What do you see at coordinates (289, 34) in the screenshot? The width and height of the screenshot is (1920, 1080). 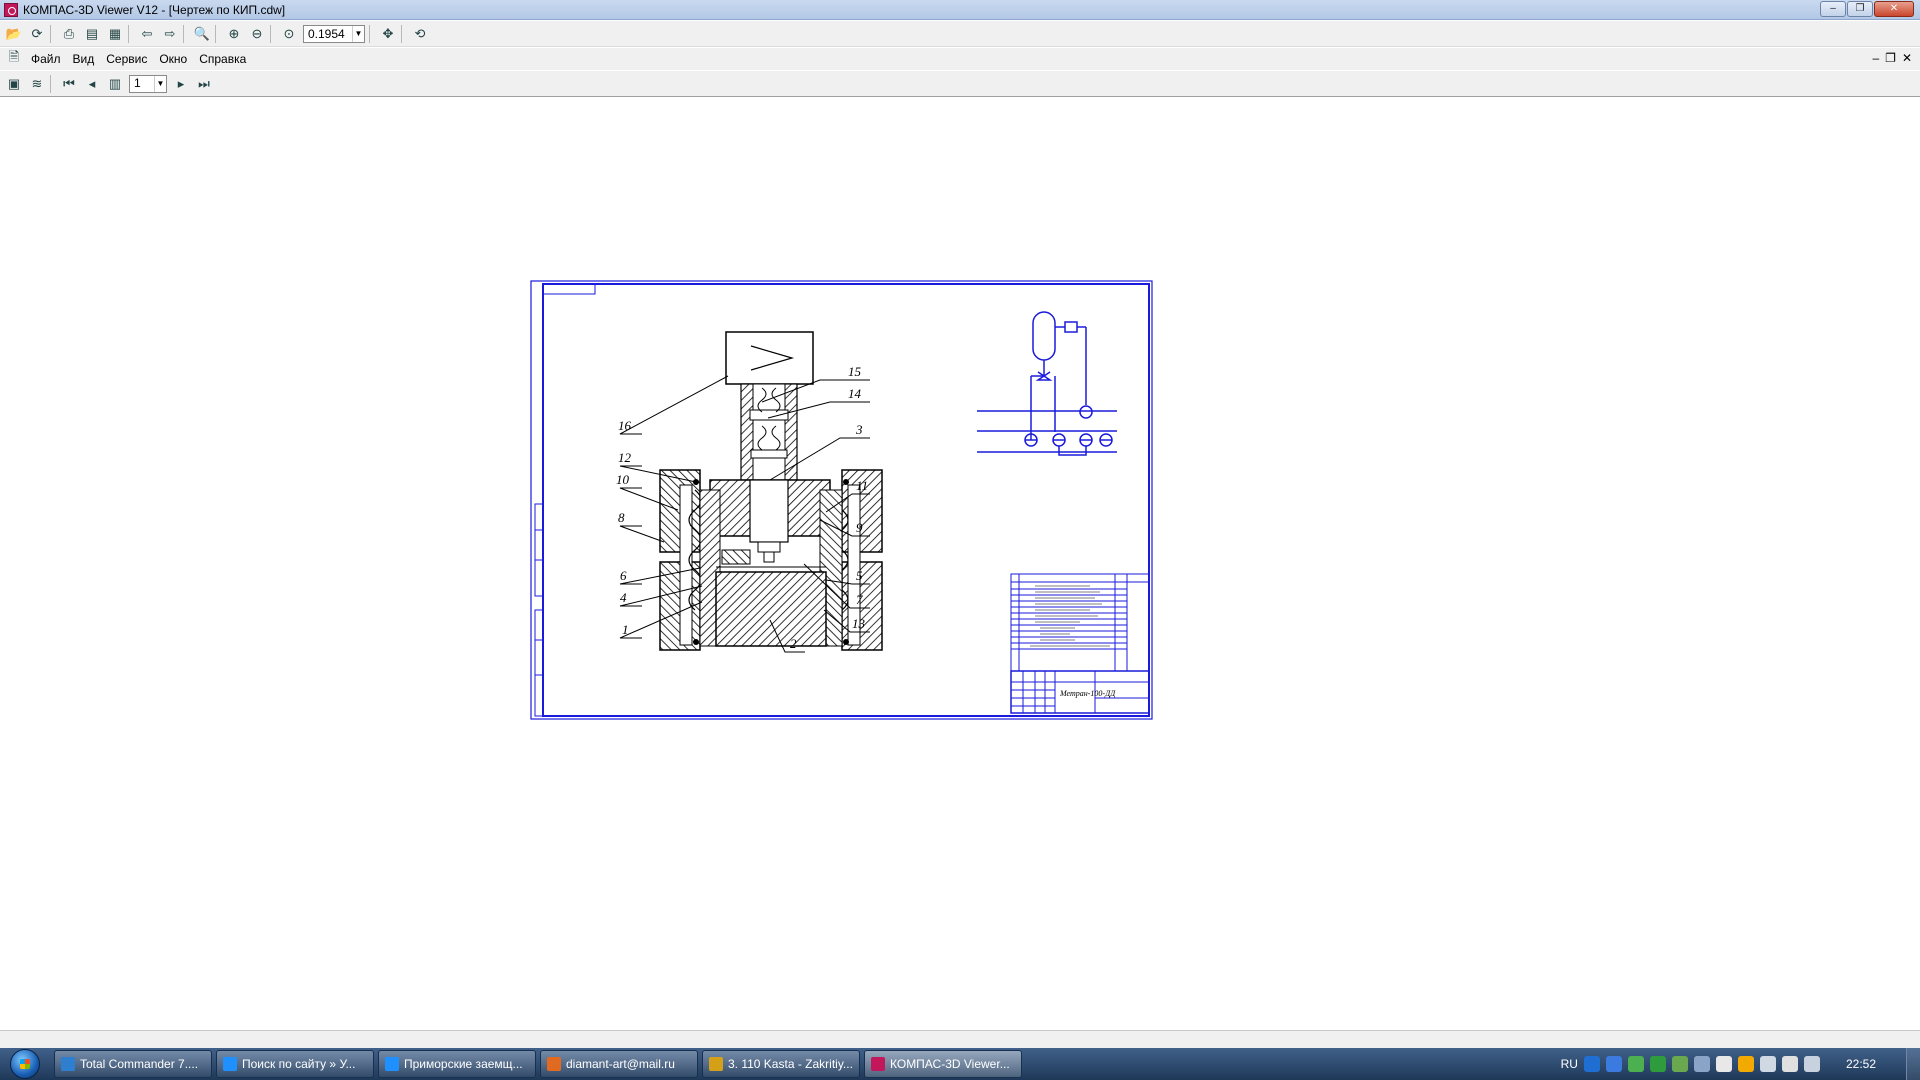 I see `zoom-scale-icon: ⊙` at bounding box center [289, 34].